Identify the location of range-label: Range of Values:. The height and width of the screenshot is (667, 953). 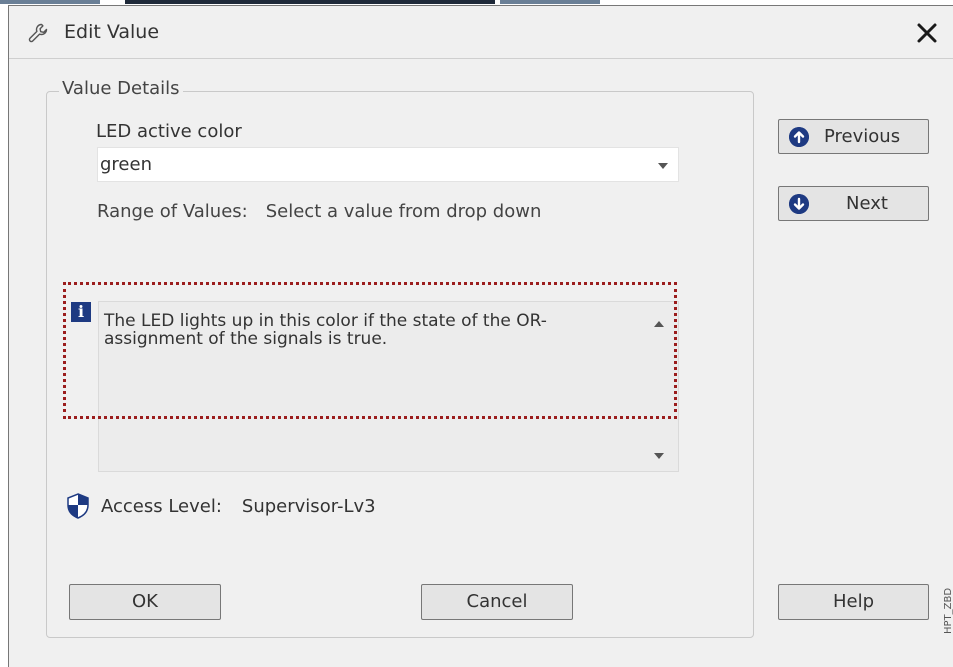
(172, 211).